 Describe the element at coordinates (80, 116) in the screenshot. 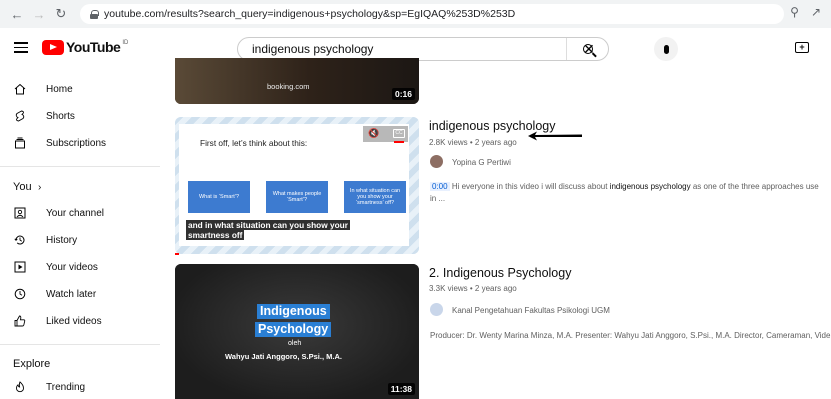

I see `sidebar-item-shorts: Shorts` at that location.